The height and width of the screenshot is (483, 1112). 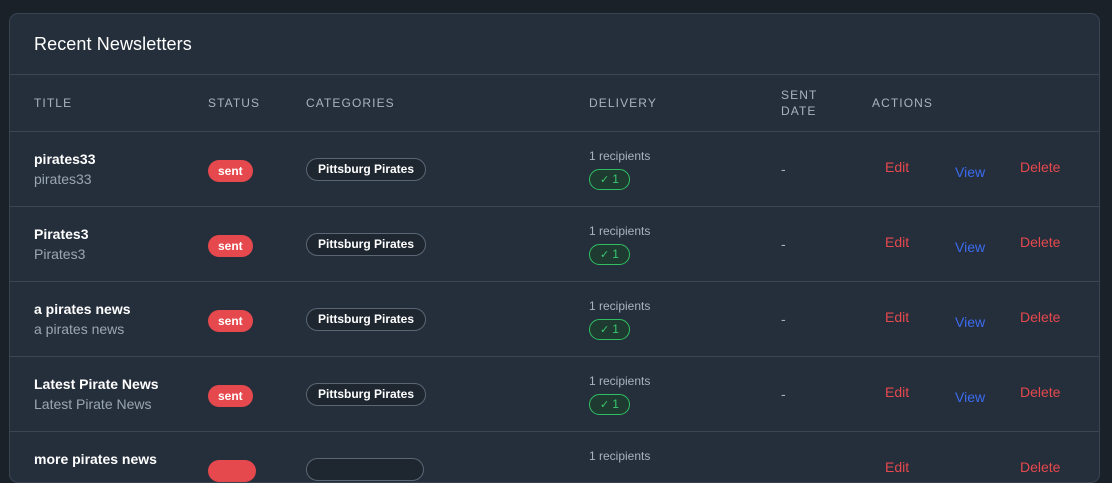 What do you see at coordinates (95, 459) in the screenshot?
I see `newsletter-title: more pirates news` at bounding box center [95, 459].